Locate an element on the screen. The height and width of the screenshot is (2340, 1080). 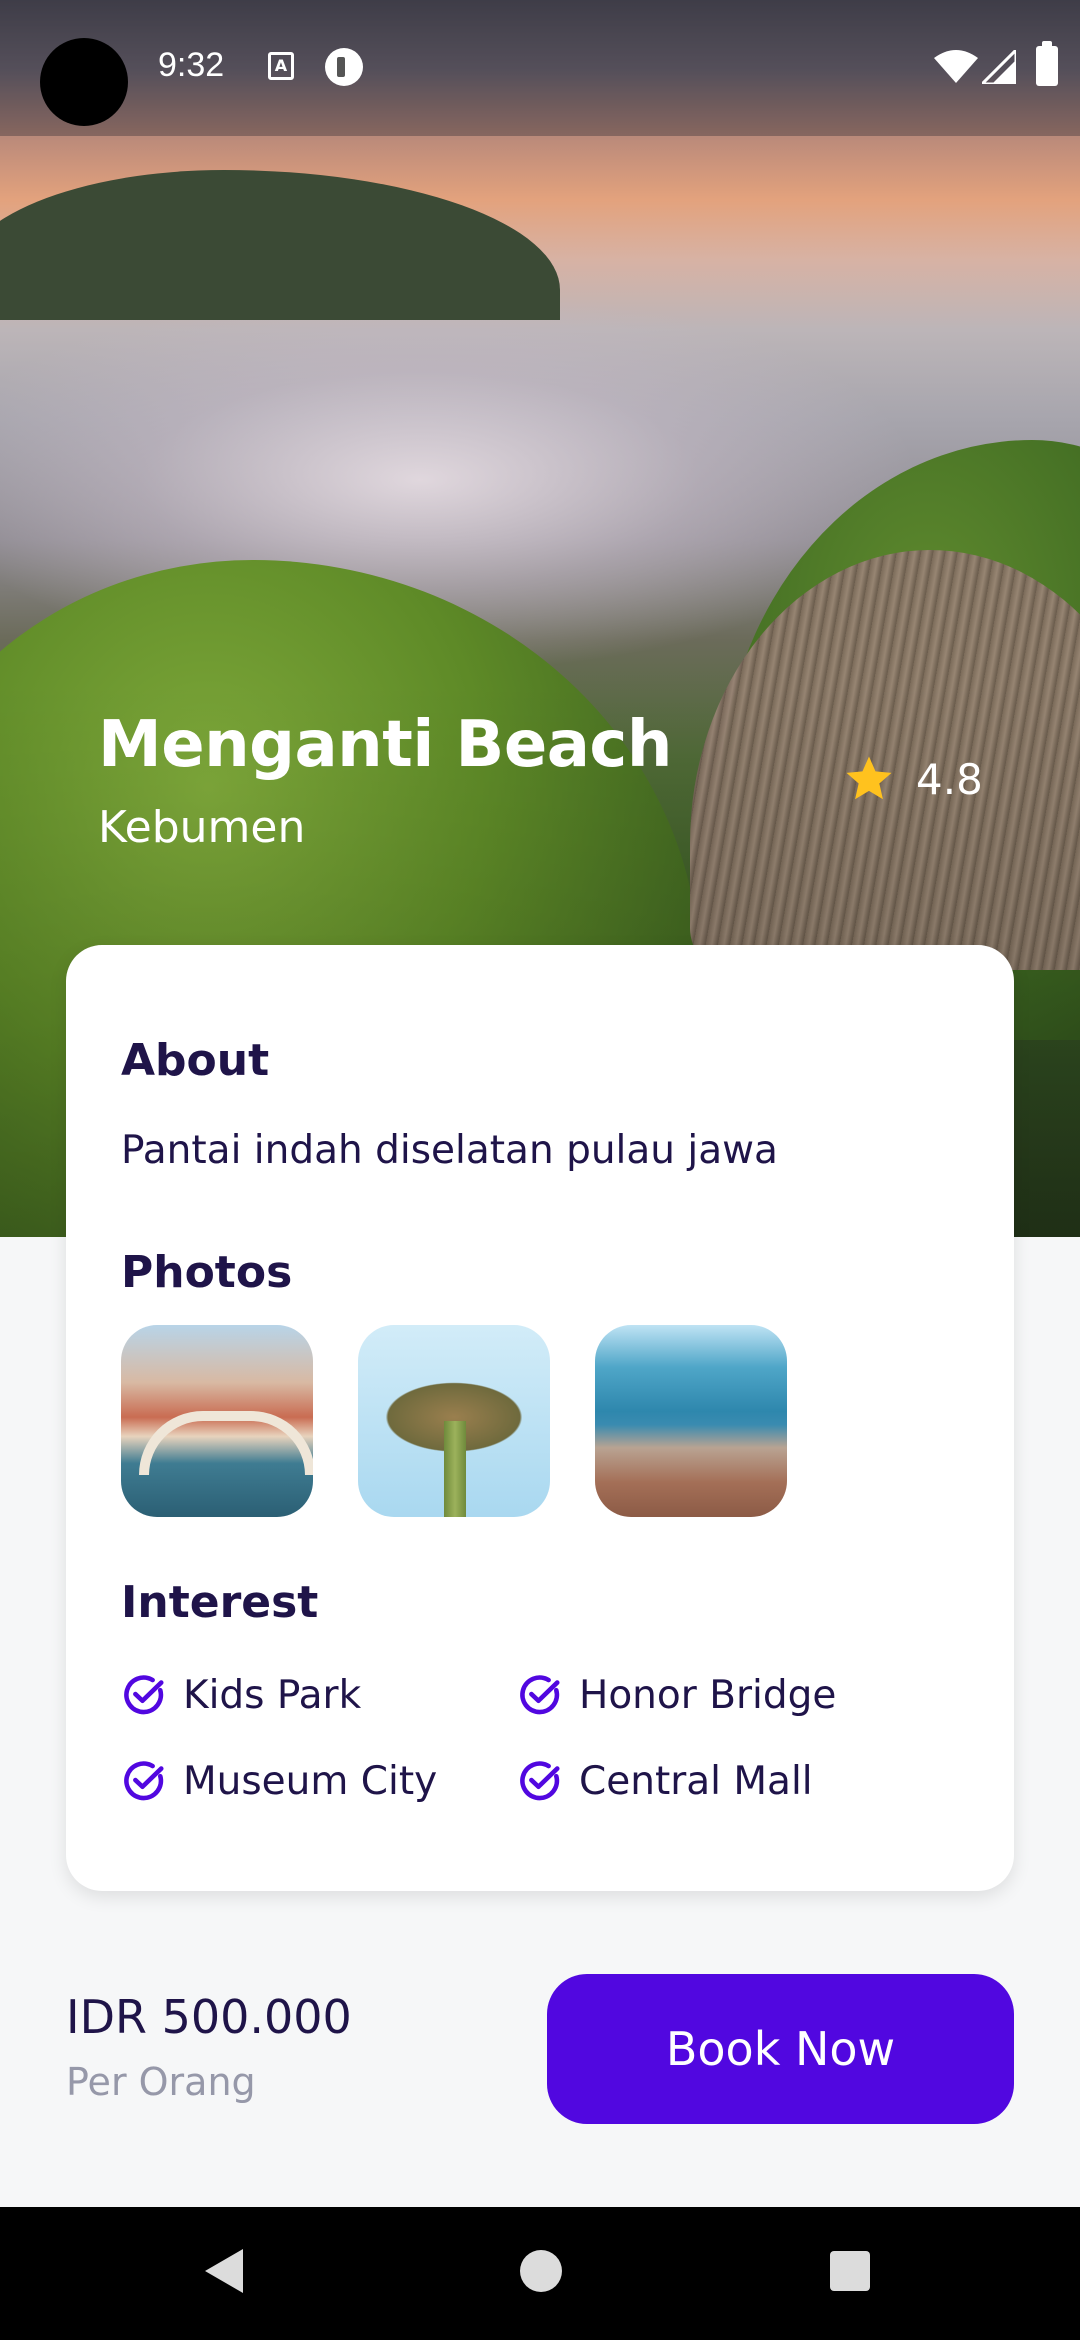
interest-label: Kids Park is located at coordinates (272, 1695).